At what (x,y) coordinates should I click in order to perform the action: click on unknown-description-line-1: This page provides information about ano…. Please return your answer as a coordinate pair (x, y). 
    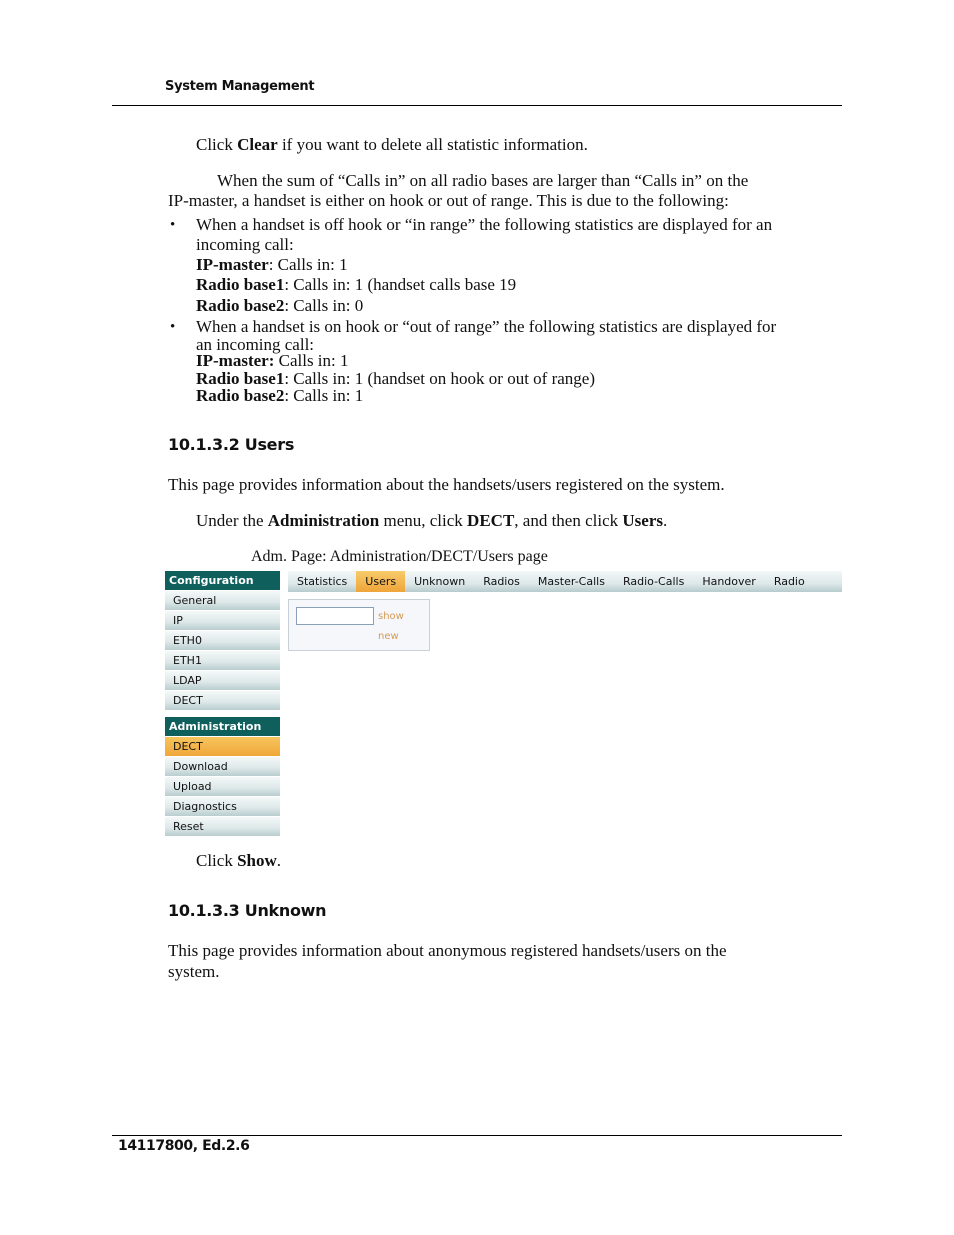
    Looking at the image, I should click on (447, 950).